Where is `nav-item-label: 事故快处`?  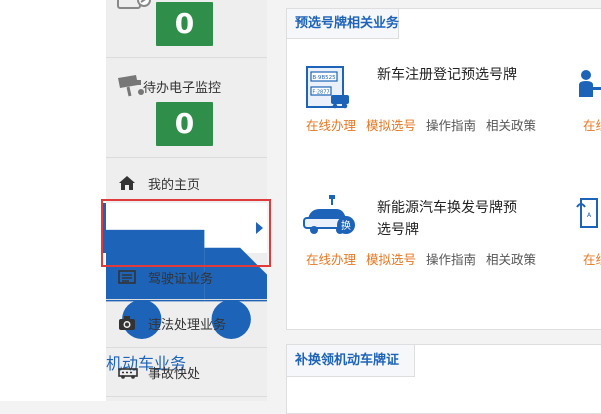
nav-item-label: 事故快处 is located at coordinates (174, 374).